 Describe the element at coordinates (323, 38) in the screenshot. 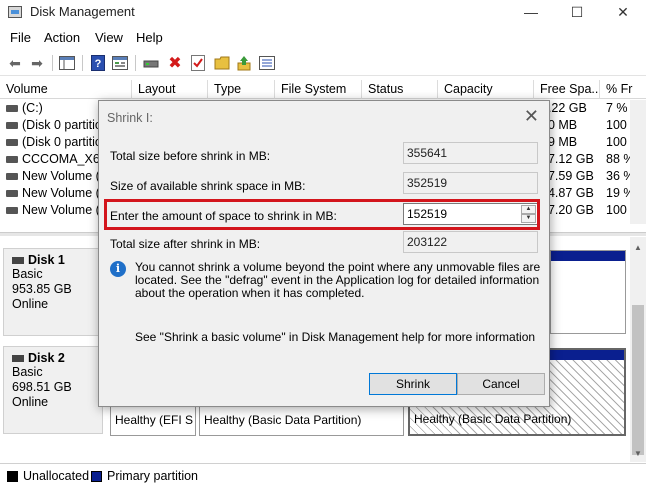

I see `menu-bar: File Action View Help` at that location.